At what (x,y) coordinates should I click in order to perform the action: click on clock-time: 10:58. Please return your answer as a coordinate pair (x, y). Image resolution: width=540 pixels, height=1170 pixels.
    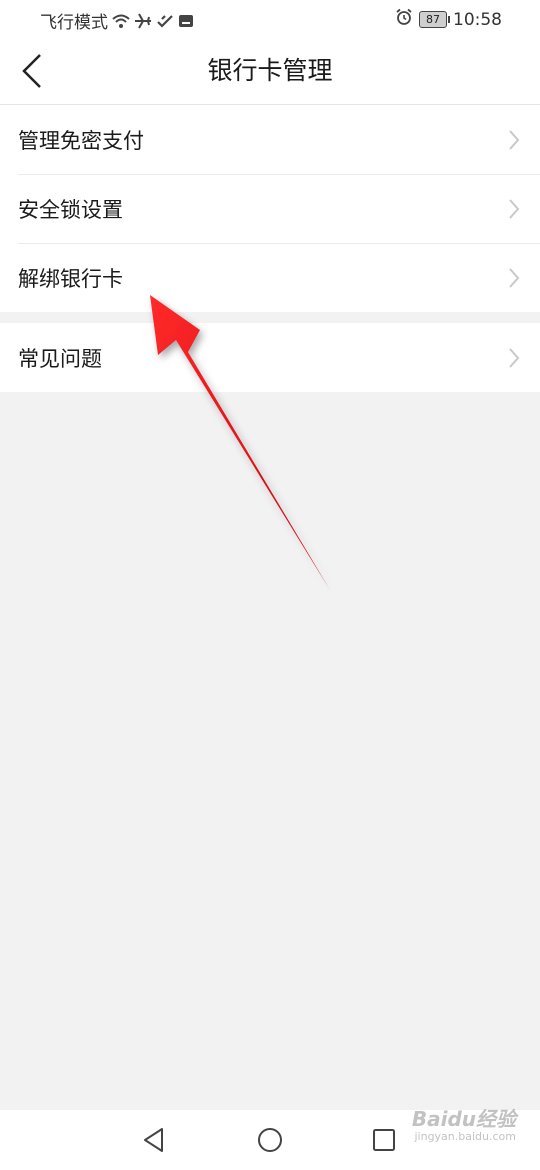
    Looking at the image, I should click on (477, 19).